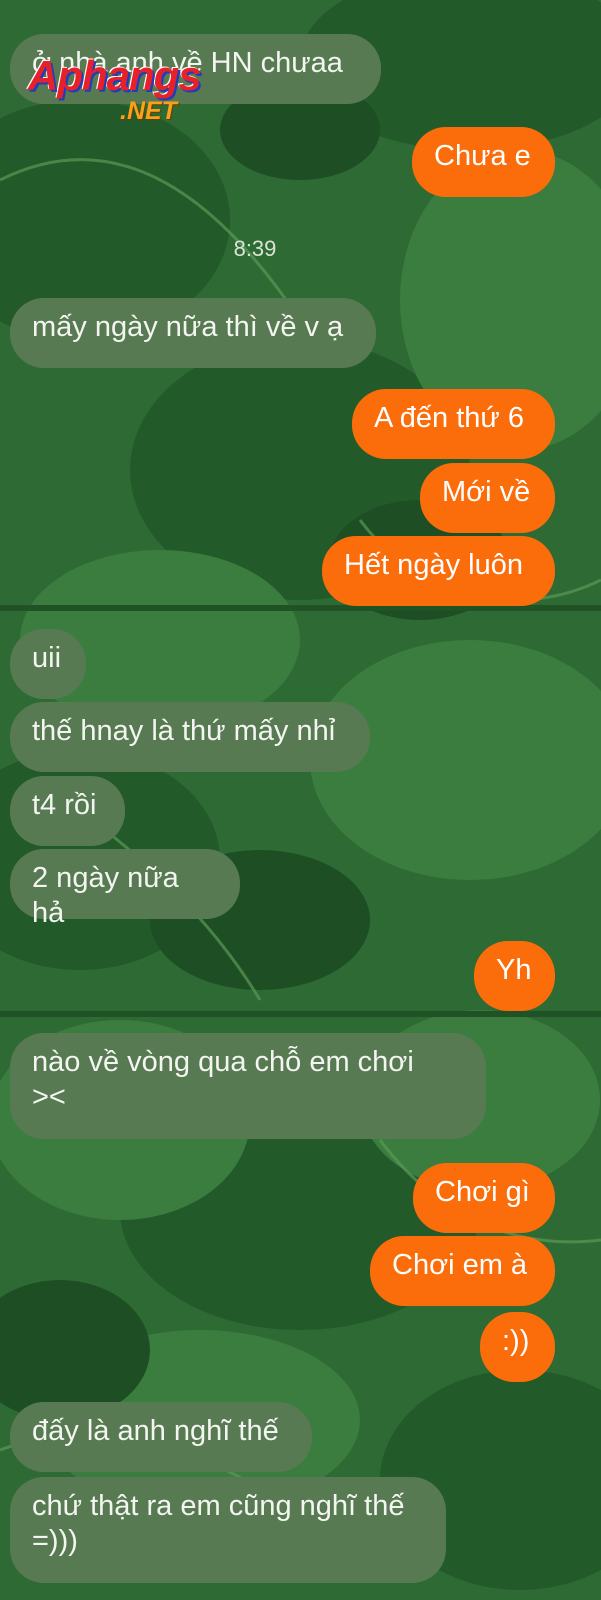 Image resolution: width=601 pixels, height=1600 pixels. Describe the element at coordinates (487, 498) in the screenshot. I see `message-outgoing: Mới về` at that location.